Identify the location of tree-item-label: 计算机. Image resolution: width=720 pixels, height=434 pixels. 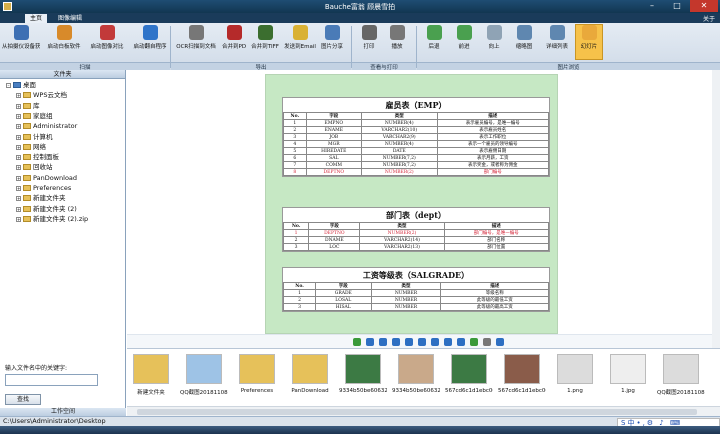
(43, 136).